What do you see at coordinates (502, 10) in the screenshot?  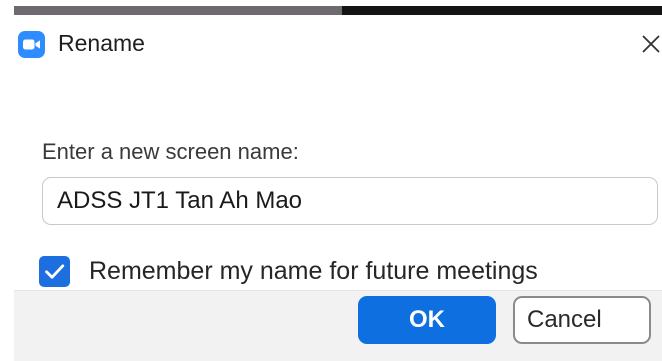 I see `background-window-bar-right` at bounding box center [502, 10].